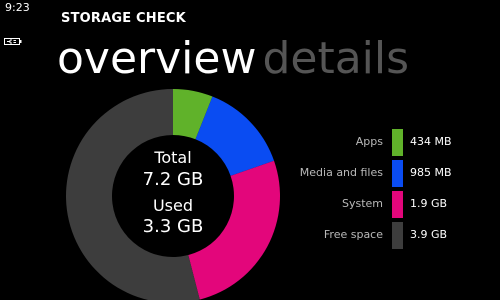 The height and width of the screenshot is (300, 500). I want to click on legend-row-system: System 1.9 GB, so click(395, 204).